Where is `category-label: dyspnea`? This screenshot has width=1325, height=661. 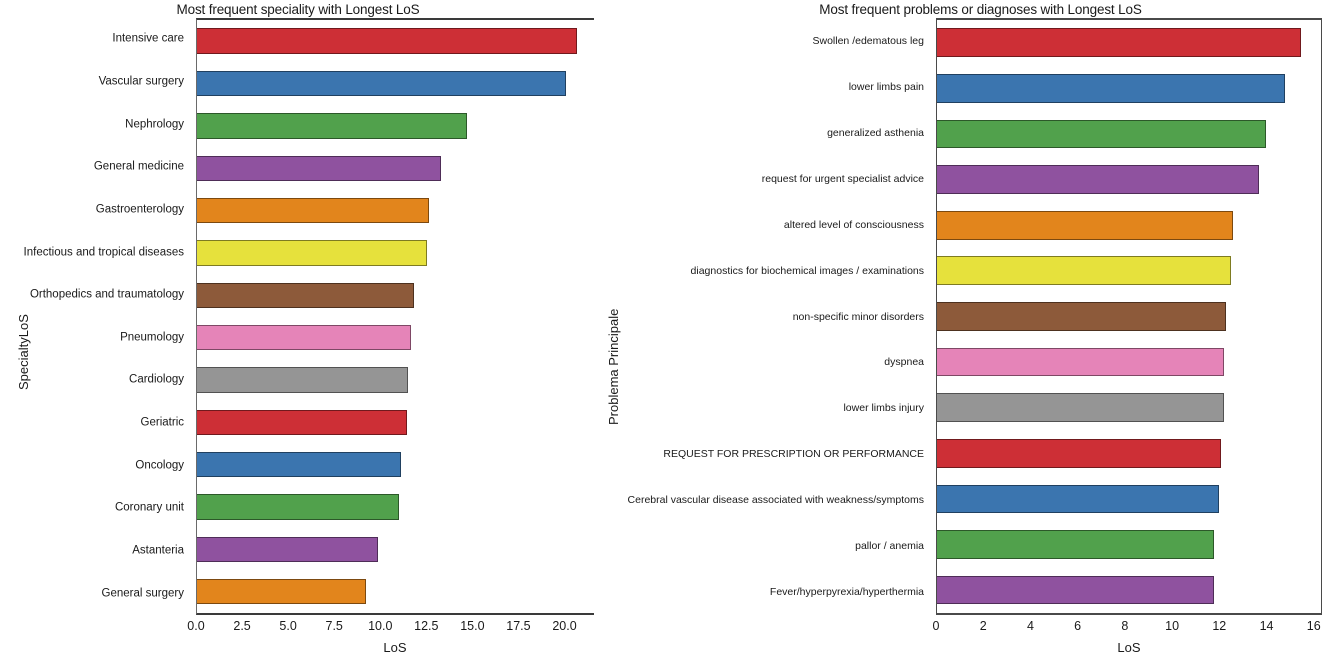 category-label: dyspnea is located at coordinates (904, 362).